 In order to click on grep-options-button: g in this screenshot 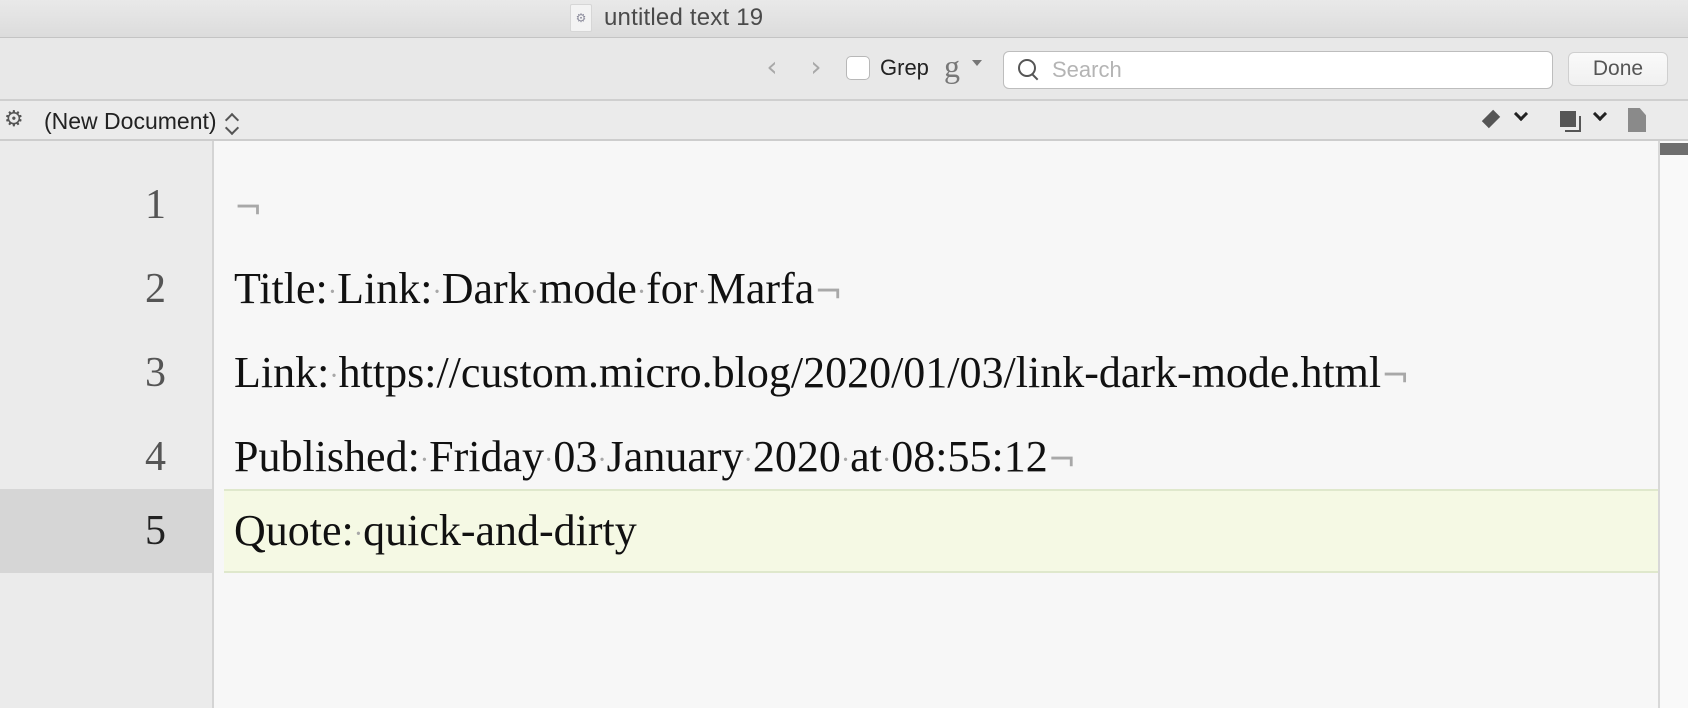, I will do `click(952, 66)`.